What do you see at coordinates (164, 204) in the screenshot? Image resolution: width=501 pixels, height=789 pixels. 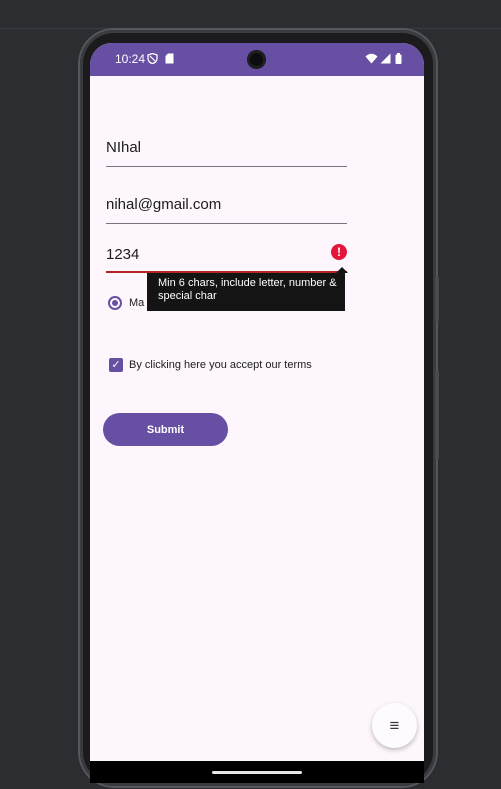 I see `email-value: nihal@gmail.com` at bounding box center [164, 204].